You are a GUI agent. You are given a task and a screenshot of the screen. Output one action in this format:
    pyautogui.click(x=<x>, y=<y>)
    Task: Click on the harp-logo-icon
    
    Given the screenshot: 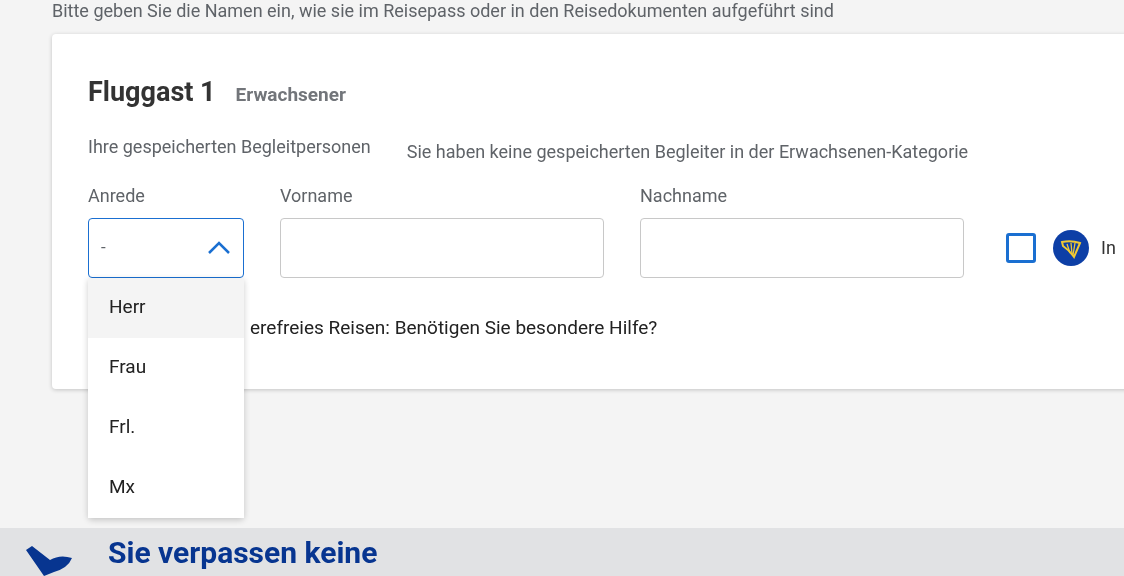 What is the action you would take?
    pyautogui.click(x=1071, y=247)
    